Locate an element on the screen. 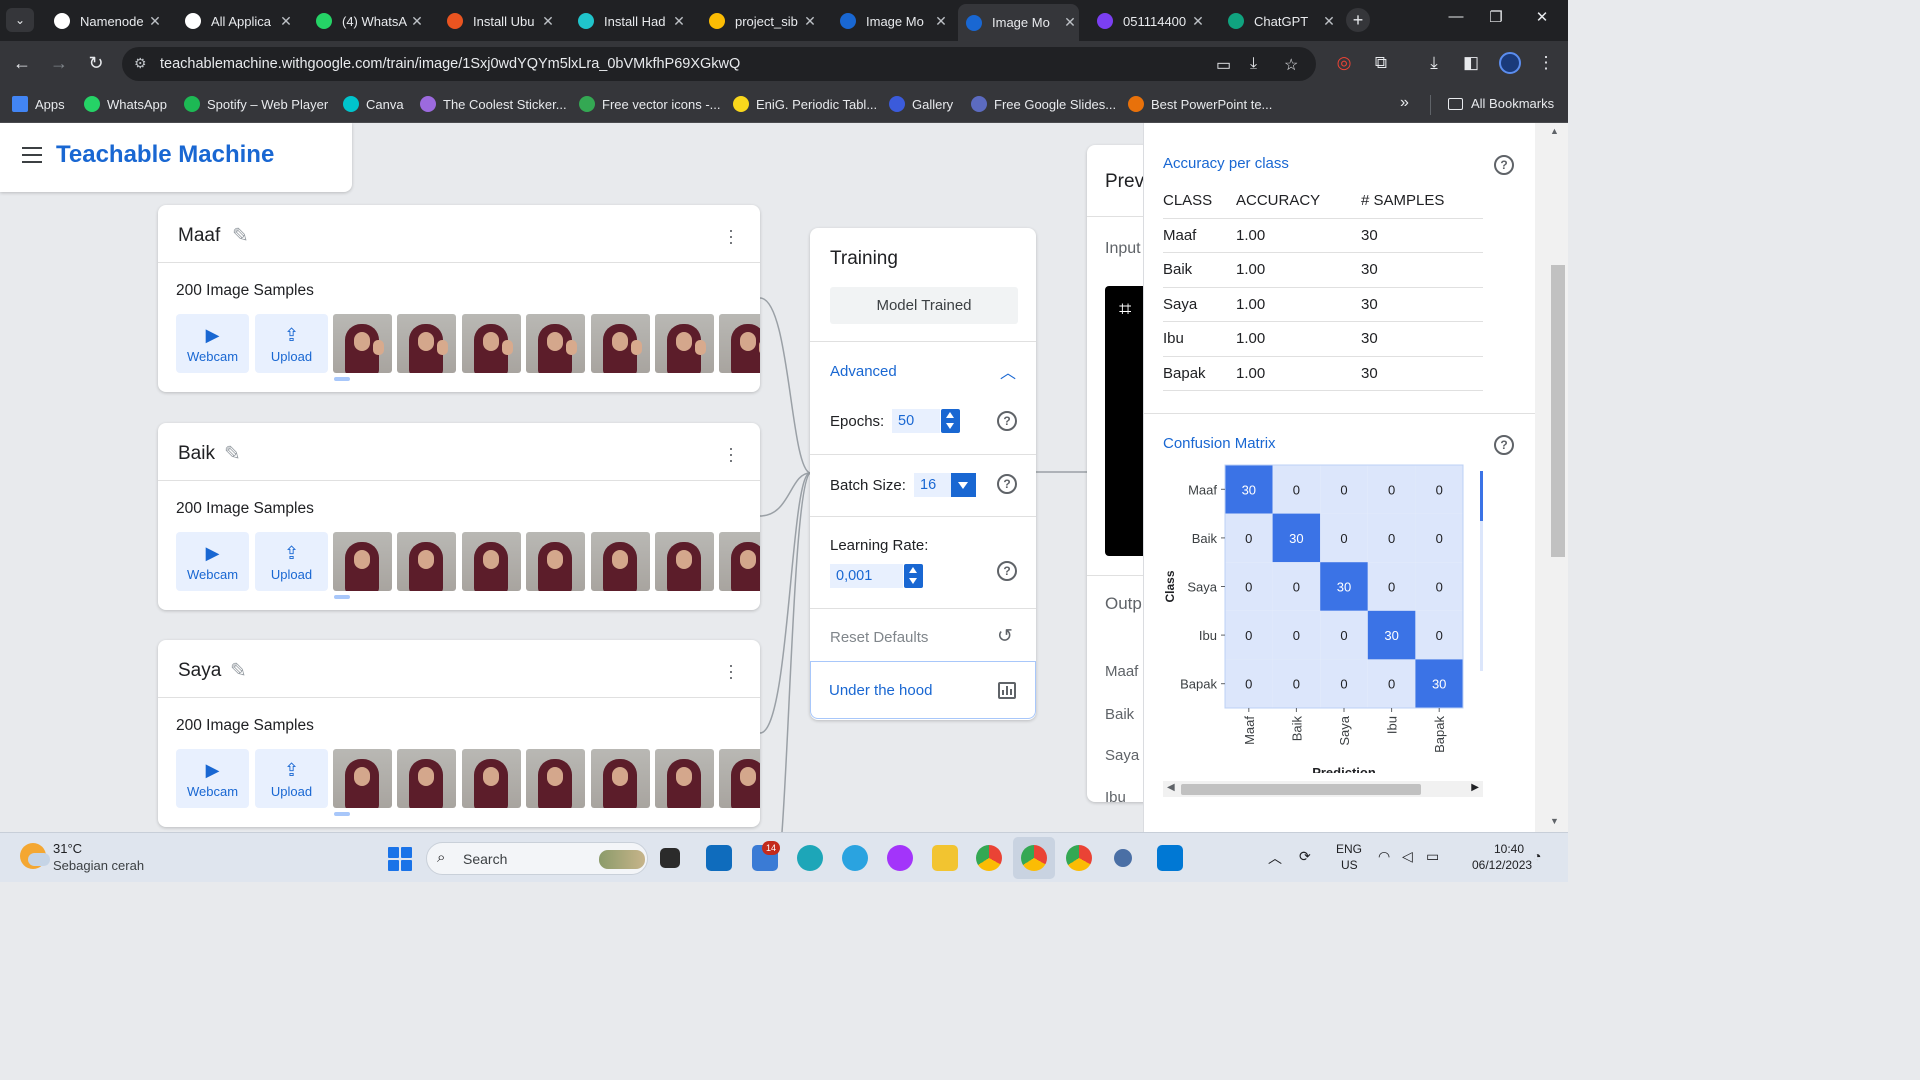 The width and height of the screenshot is (1920, 1080). menu-icon is located at coordinates (32, 157).